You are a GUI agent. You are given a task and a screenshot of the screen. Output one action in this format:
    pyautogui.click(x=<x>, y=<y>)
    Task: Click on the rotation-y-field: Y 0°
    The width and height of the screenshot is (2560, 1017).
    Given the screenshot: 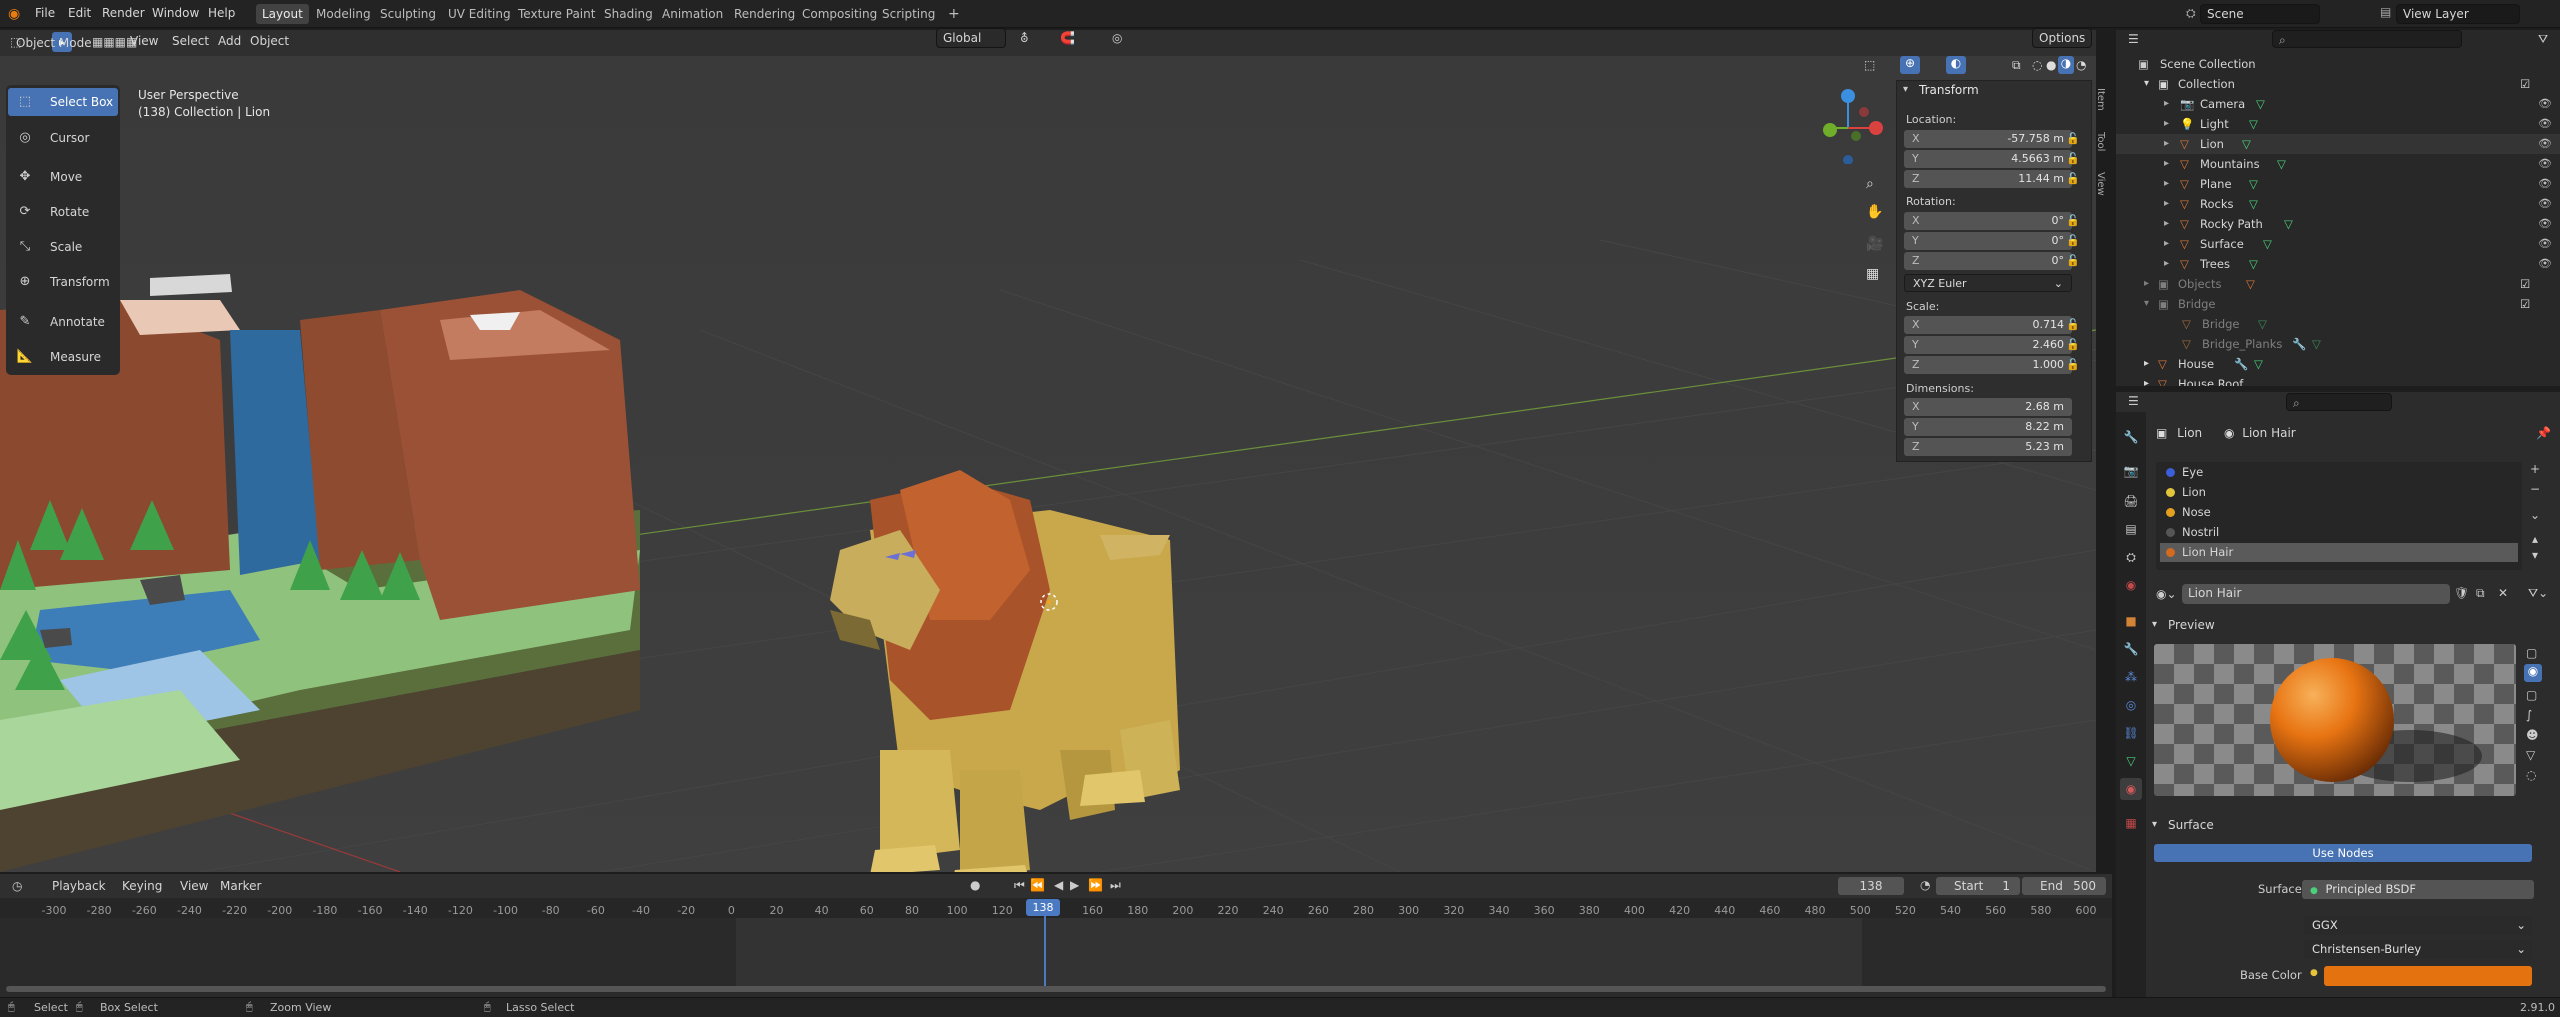 What is the action you would take?
    pyautogui.click(x=1988, y=241)
    